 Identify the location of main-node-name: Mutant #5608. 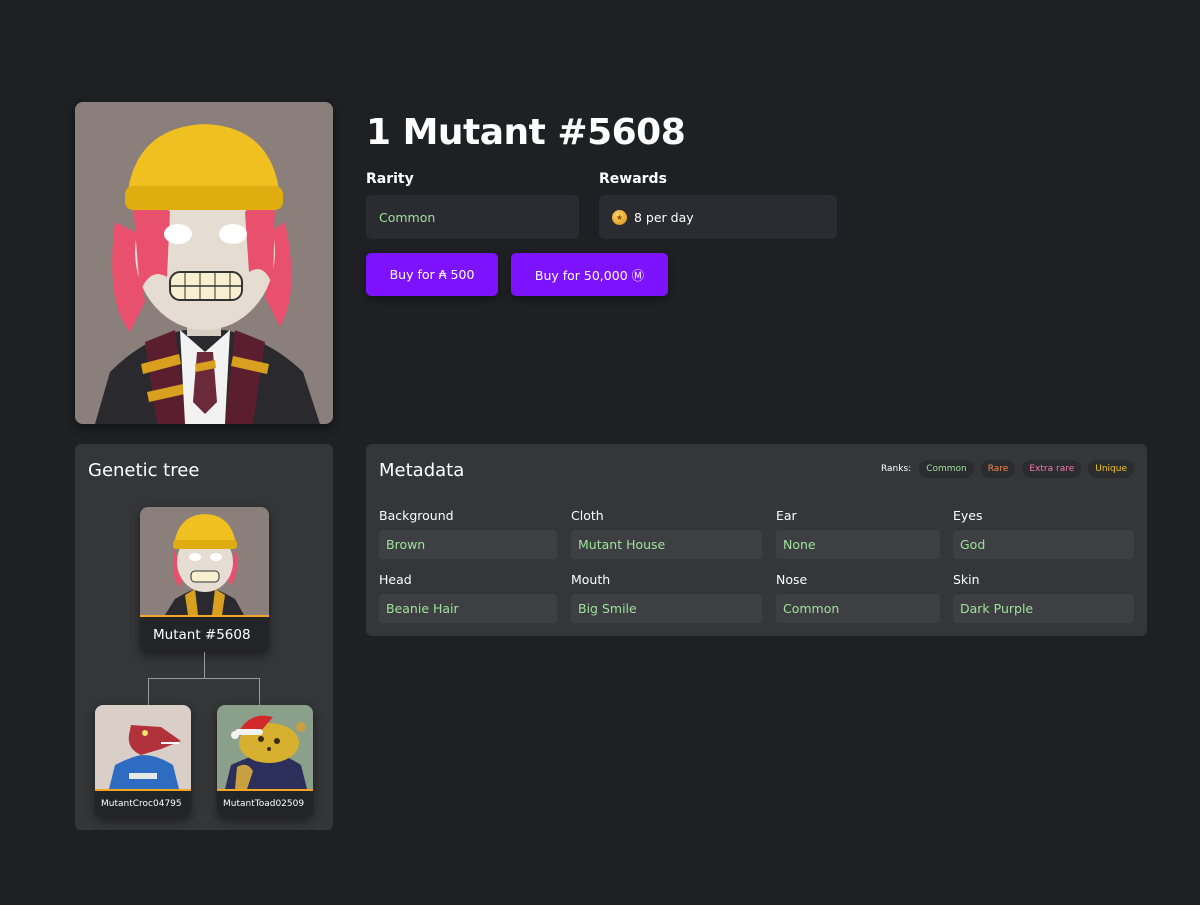
(204, 633).